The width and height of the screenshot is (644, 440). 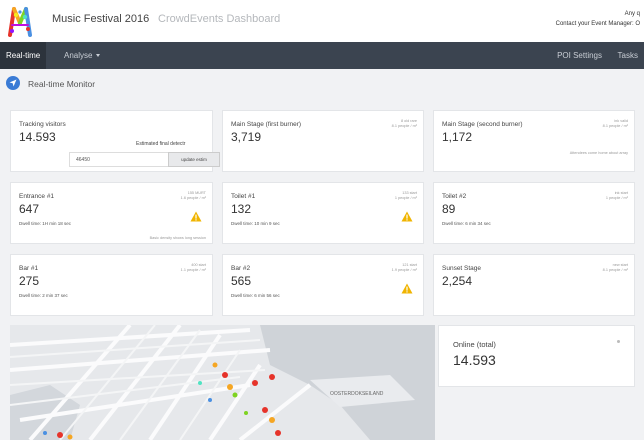 What do you see at coordinates (198, 265) in the screenshot?
I see `card-meta: 400 start` at bounding box center [198, 265].